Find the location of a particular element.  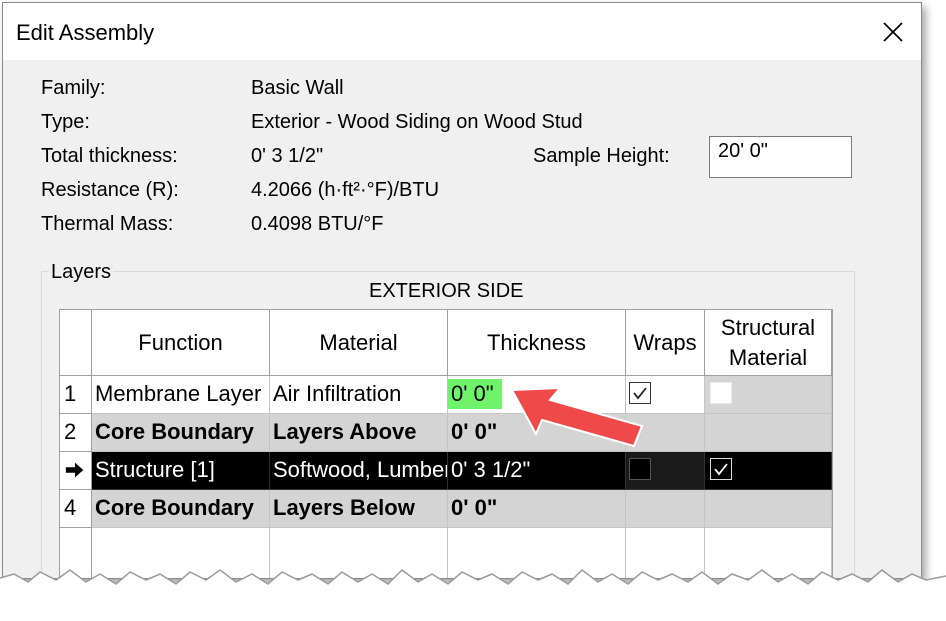

row-3-structural-checkbox is located at coordinates (721, 469).